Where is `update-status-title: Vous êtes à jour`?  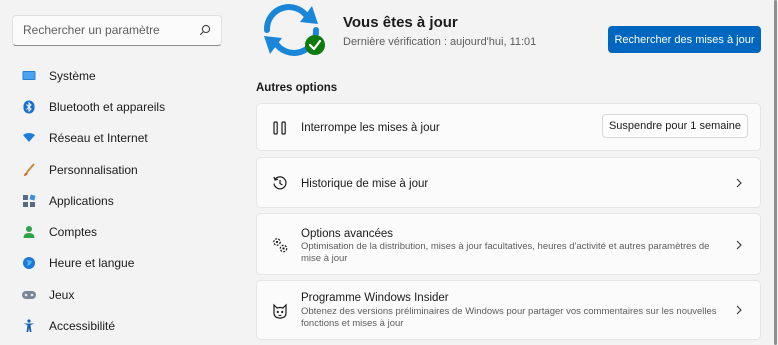 update-status-title: Vous êtes à jour is located at coordinates (400, 22).